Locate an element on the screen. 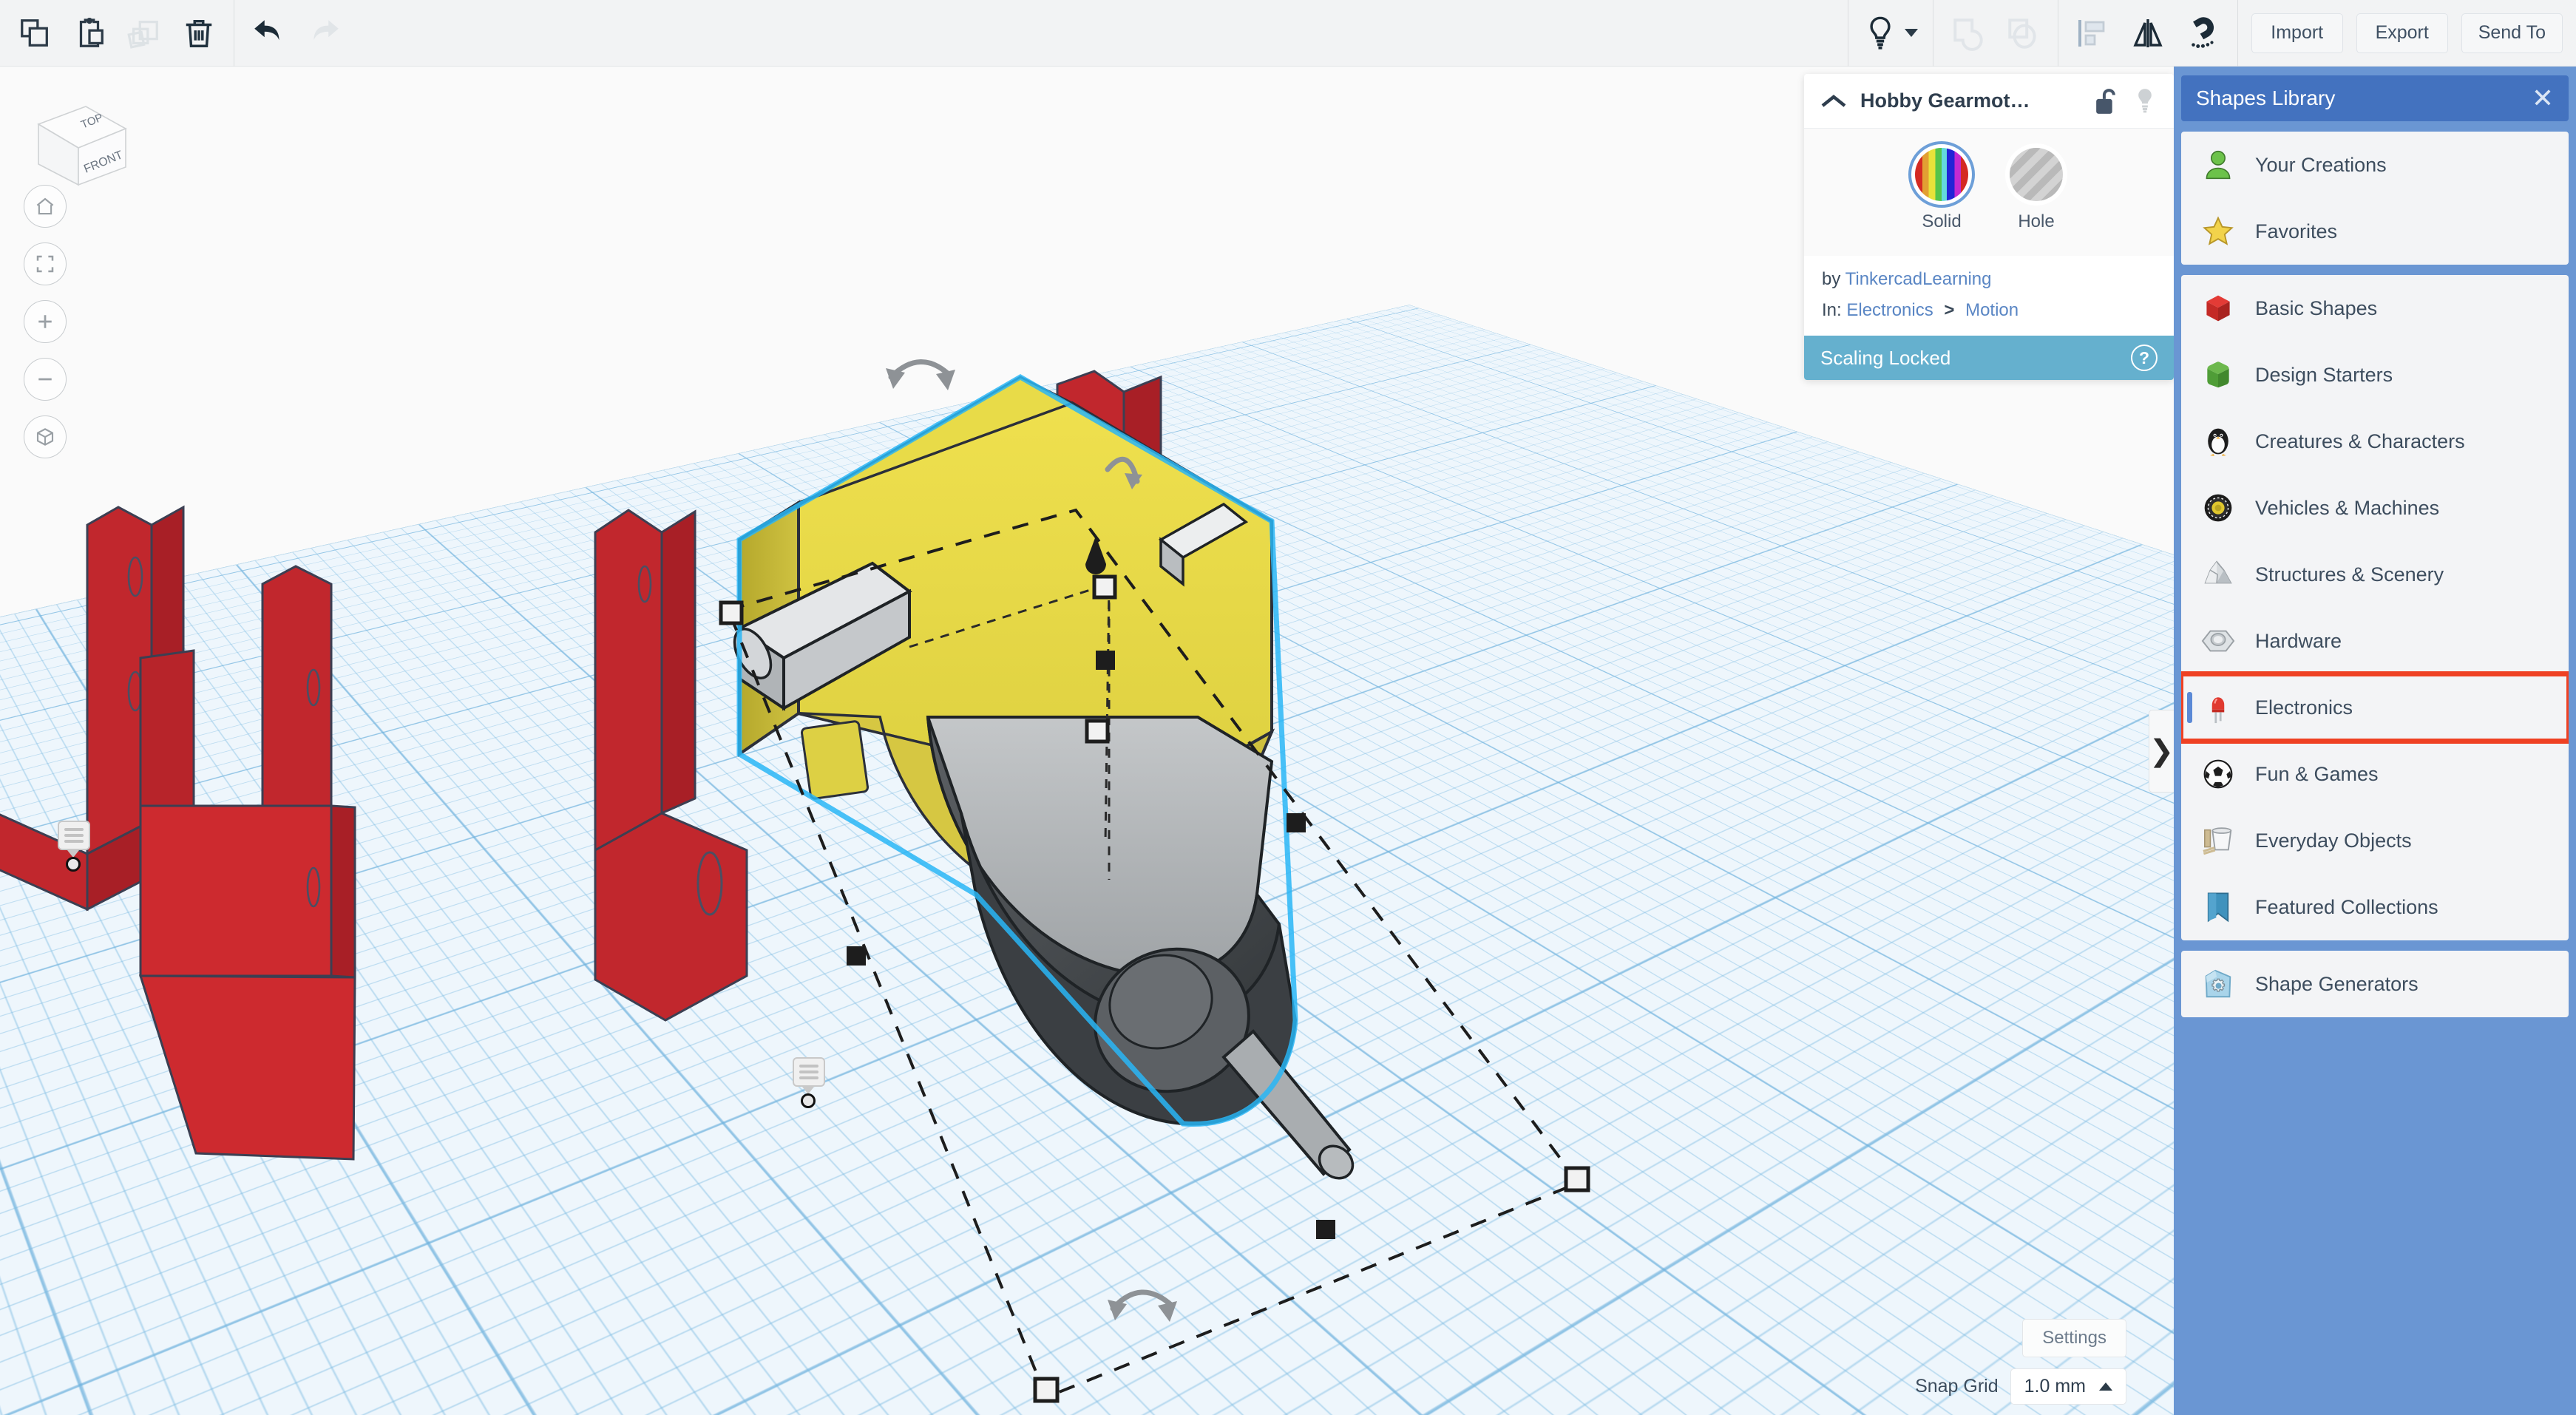 The image size is (2576, 1415). chevron-down-icon is located at coordinates (1911, 33).